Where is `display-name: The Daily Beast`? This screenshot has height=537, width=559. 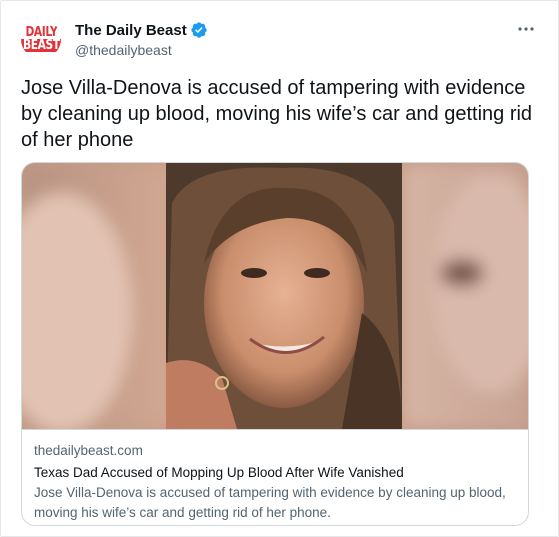
display-name: The Daily Beast is located at coordinates (131, 30).